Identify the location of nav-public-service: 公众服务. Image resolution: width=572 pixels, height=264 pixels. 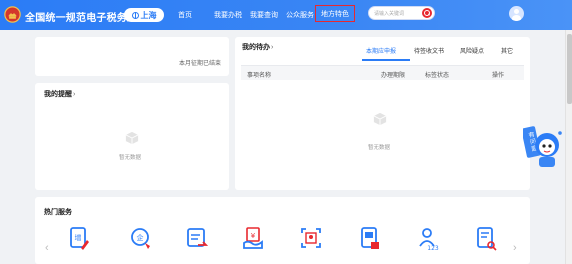
(300, 15).